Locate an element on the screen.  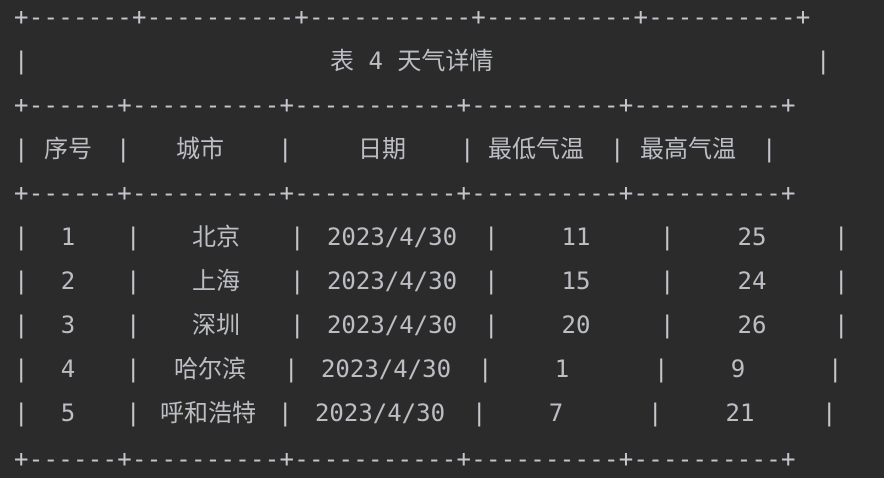
header-city: 城市 is located at coordinates (200, 149).